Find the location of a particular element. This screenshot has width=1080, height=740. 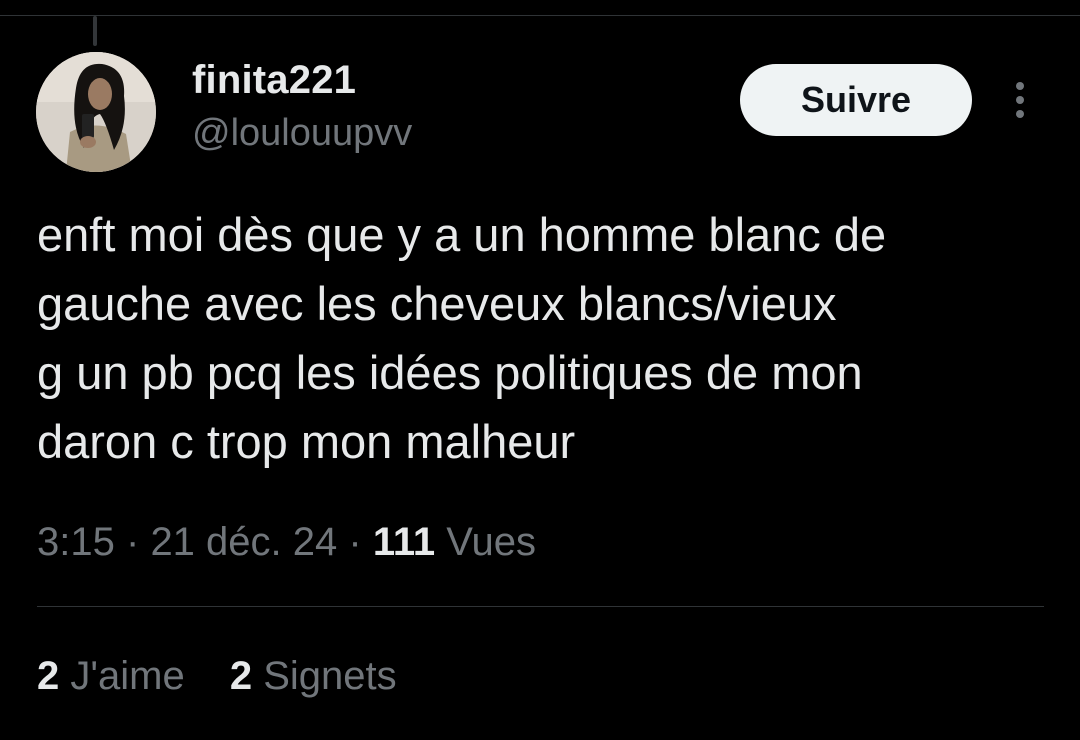

more-vertical-icon is located at coordinates (1020, 100).